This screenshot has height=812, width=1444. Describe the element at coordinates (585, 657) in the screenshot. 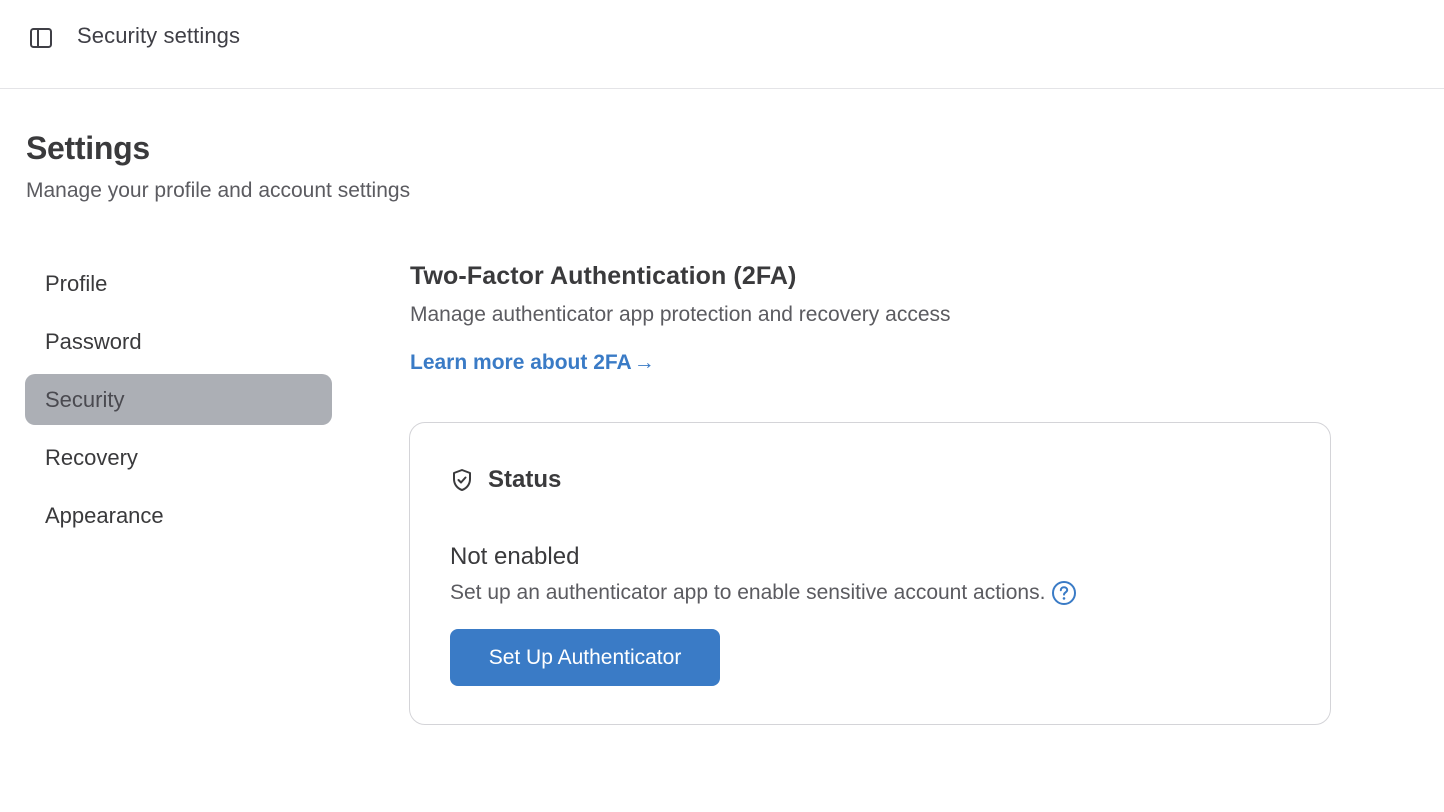

I see `set-up-authenticator-button: Set Up Authenticator` at that location.